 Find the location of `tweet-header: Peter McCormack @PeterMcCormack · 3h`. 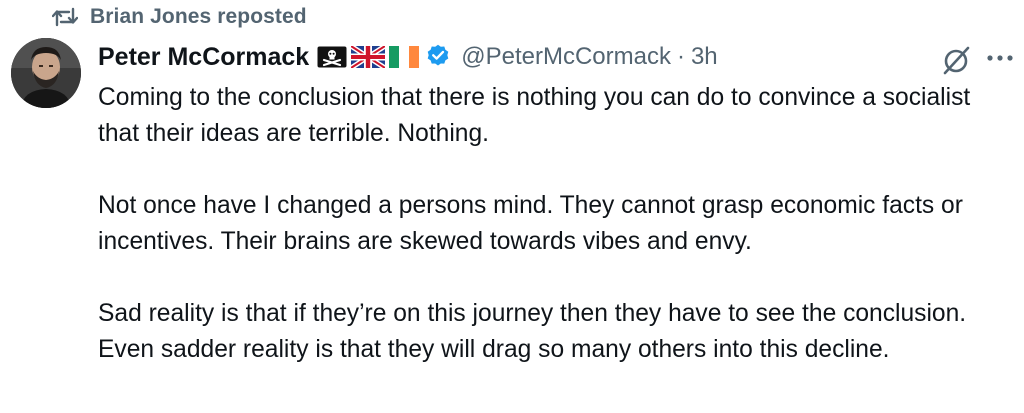

tweet-header: Peter McCormack @PeterMcCormack · 3h is located at coordinates (408, 57).